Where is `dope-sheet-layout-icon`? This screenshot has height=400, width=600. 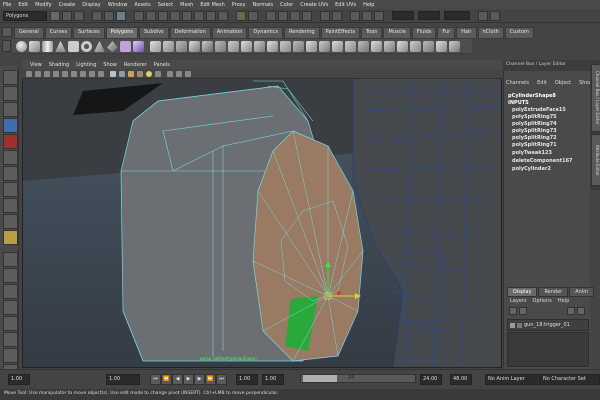
dope-sheet-layout-icon is located at coordinates (10, 339).